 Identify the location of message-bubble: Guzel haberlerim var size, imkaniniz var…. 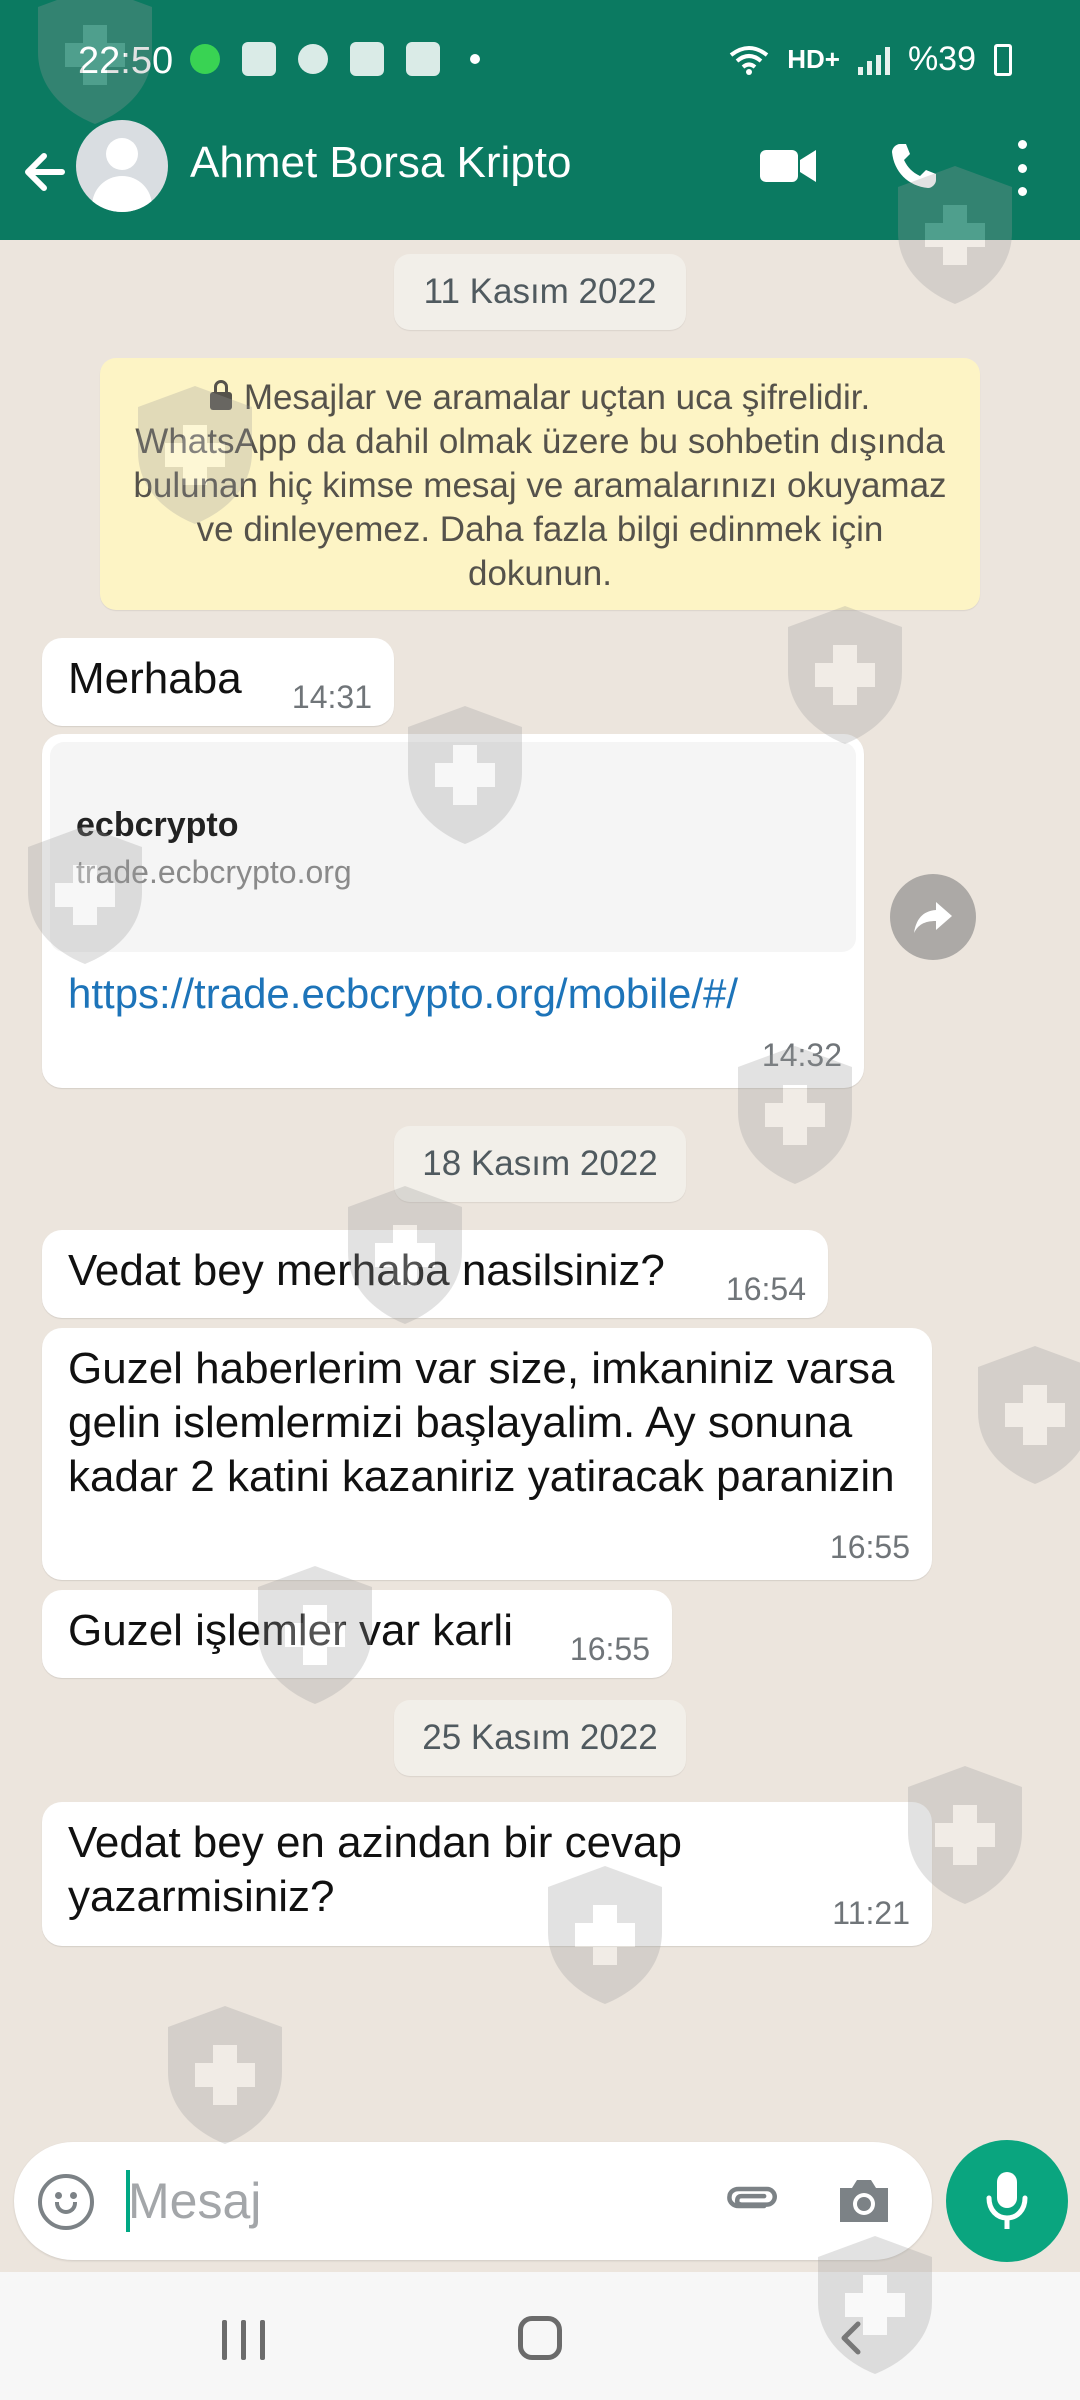
(487, 1454).